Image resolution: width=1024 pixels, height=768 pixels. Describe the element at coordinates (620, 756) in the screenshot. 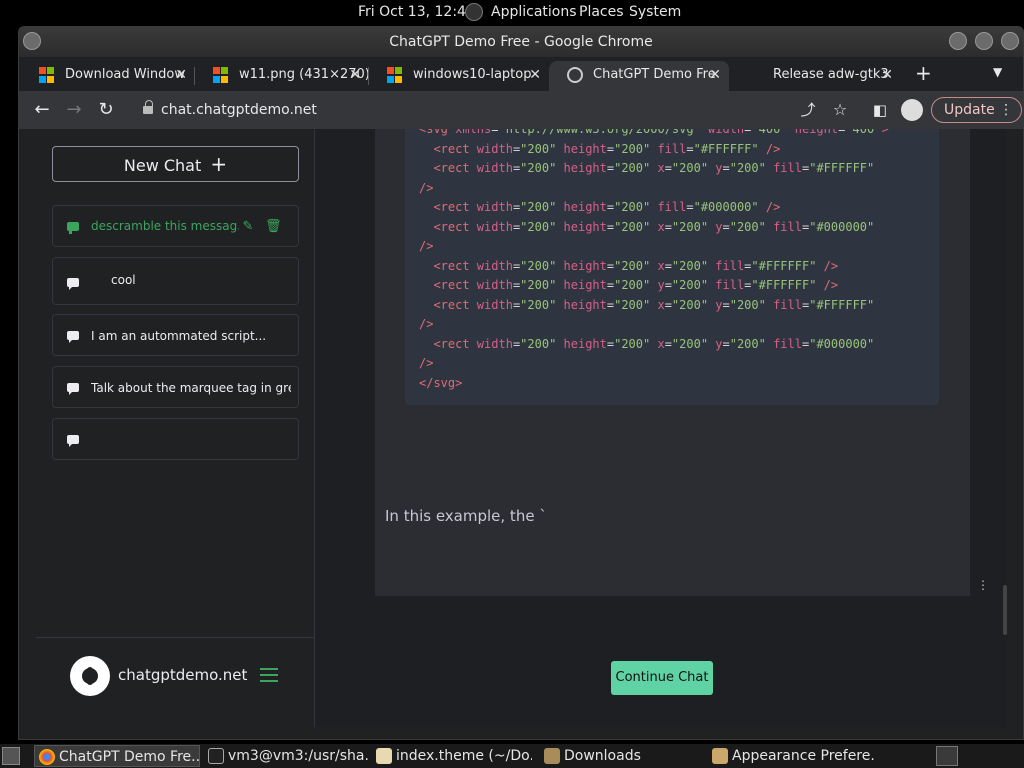

I see `taskbar-item-downloads: Downloads` at that location.